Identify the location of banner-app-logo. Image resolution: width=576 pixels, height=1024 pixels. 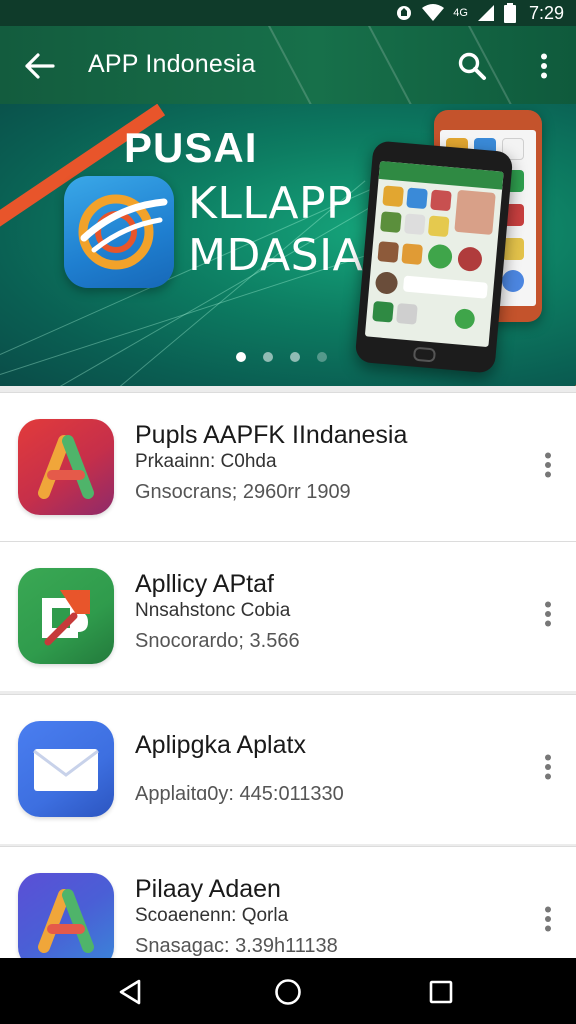
(119, 232).